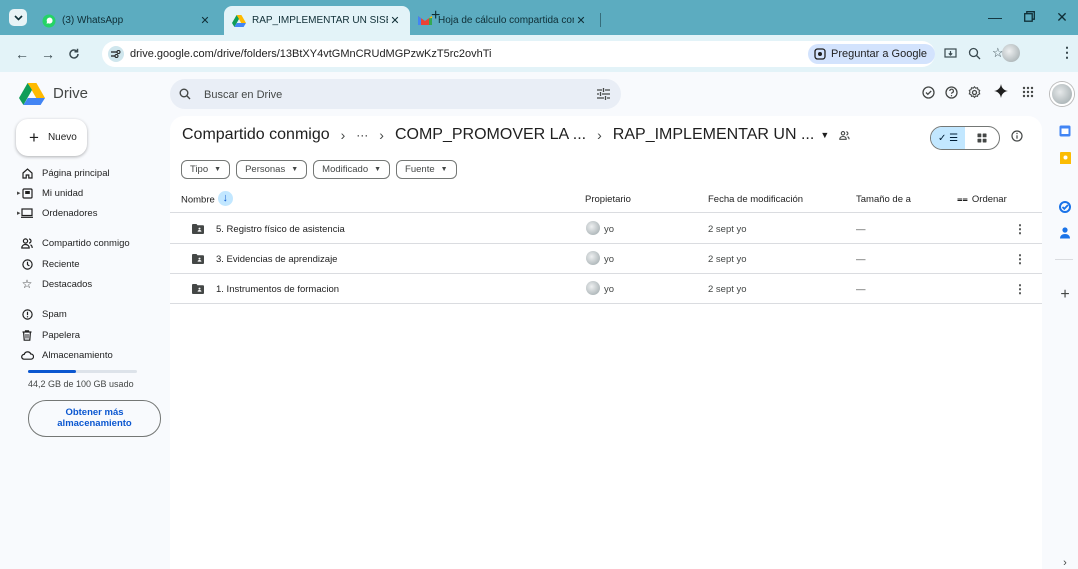  I want to click on sidebar-item-label: Ordenadores, so click(70, 213).